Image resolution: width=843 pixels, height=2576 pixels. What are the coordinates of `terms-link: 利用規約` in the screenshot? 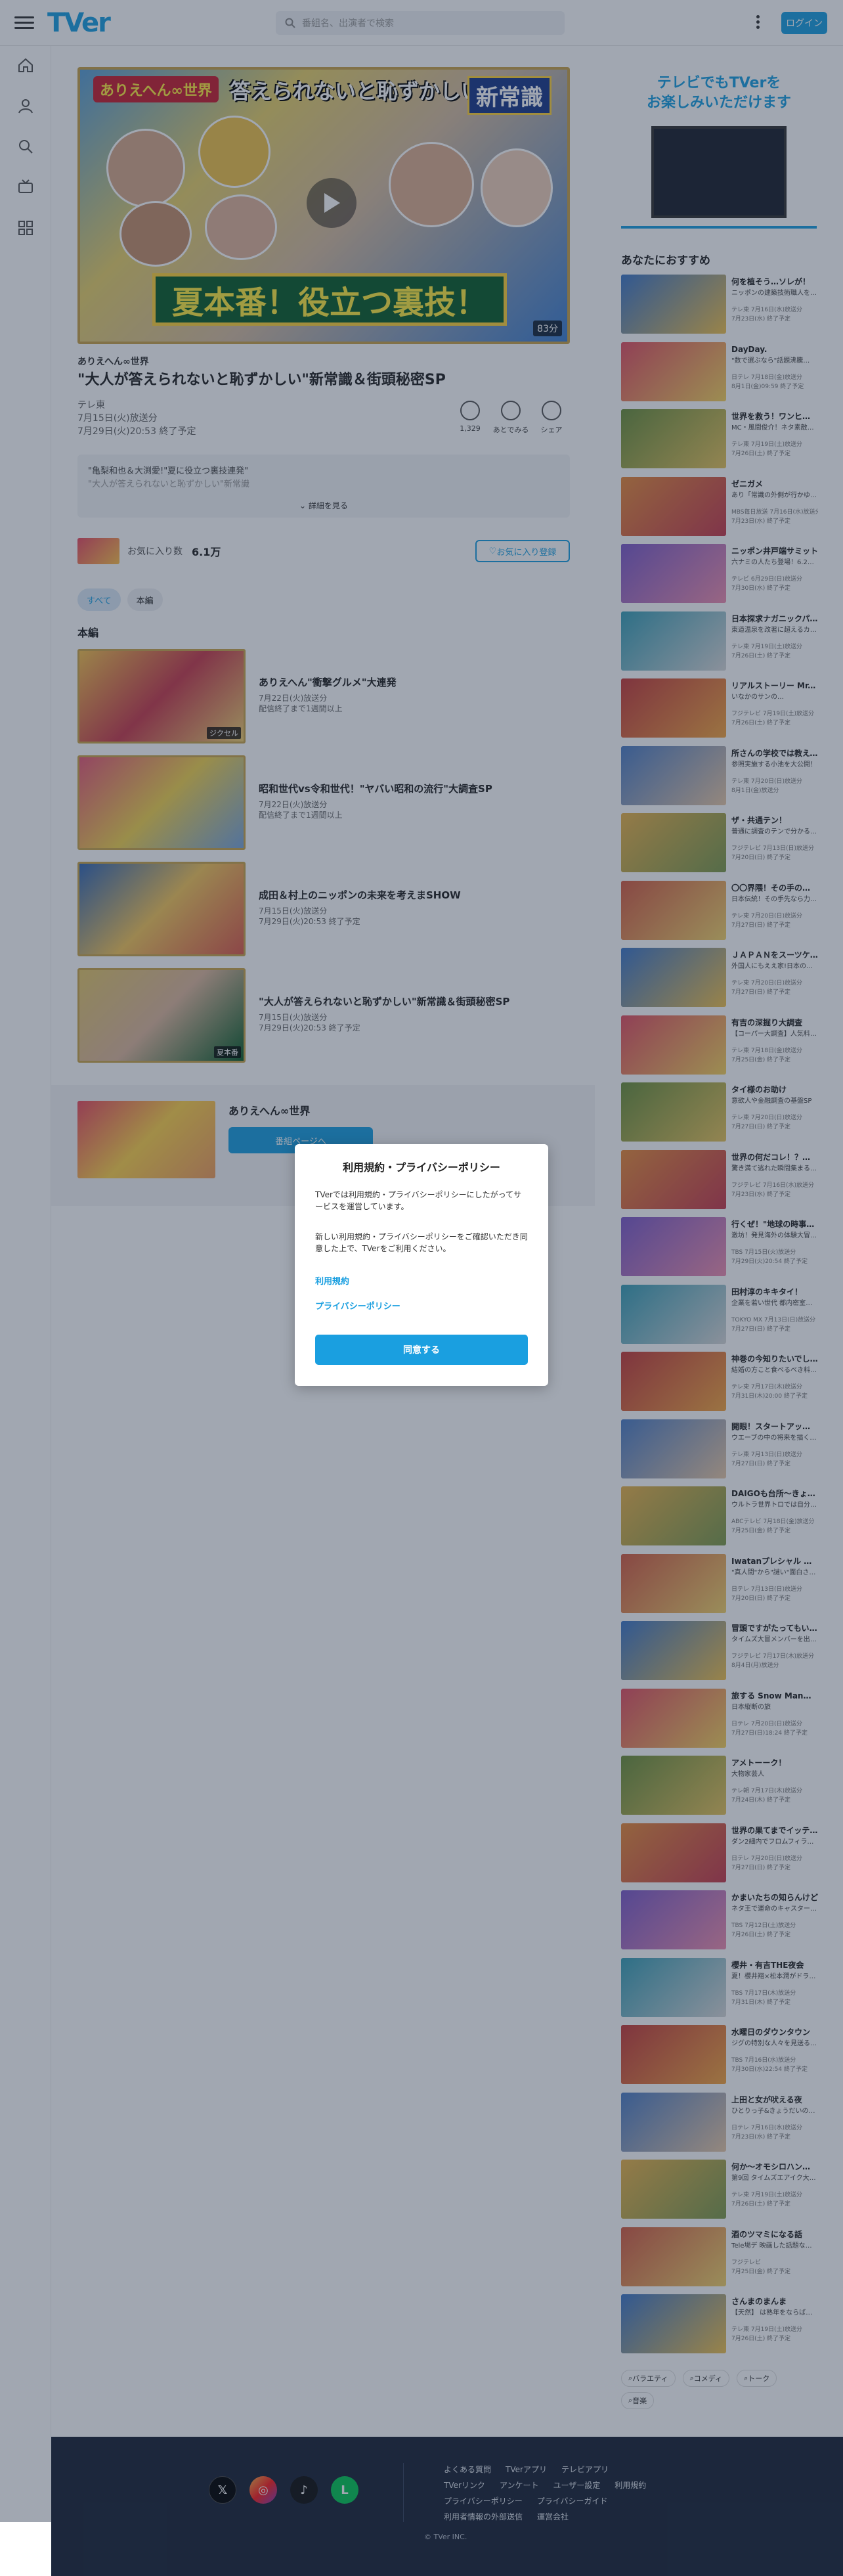 It's located at (332, 1280).